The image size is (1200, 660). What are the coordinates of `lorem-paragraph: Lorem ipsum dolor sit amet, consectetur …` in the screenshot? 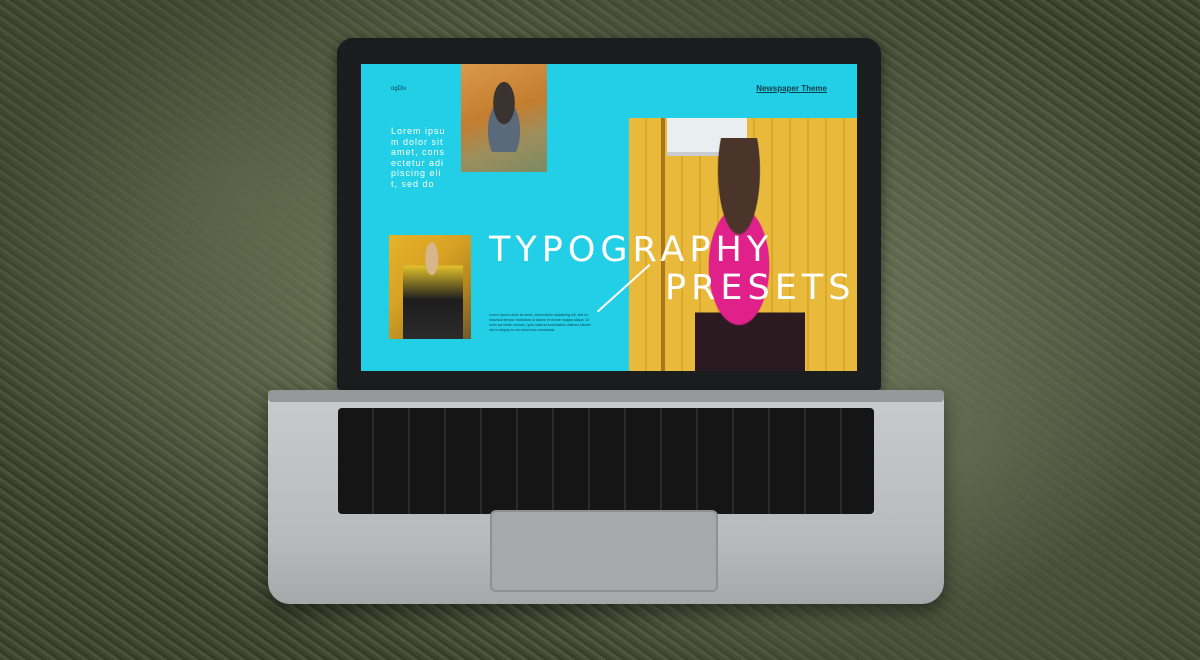 It's located at (418, 157).